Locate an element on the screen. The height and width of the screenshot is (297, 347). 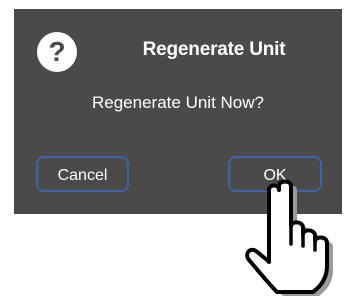
dialog-message: Regenerate Unit Now? is located at coordinates (178, 102).